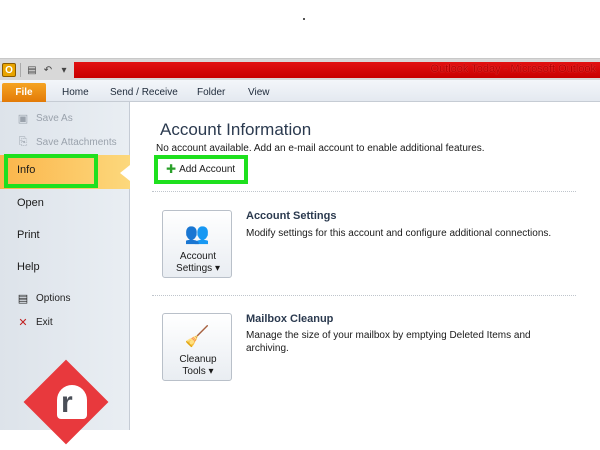 The width and height of the screenshot is (600, 450). Describe the element at coordinates (211, 92) in the screenshot. I see `tab-folder: Folder` at that location.